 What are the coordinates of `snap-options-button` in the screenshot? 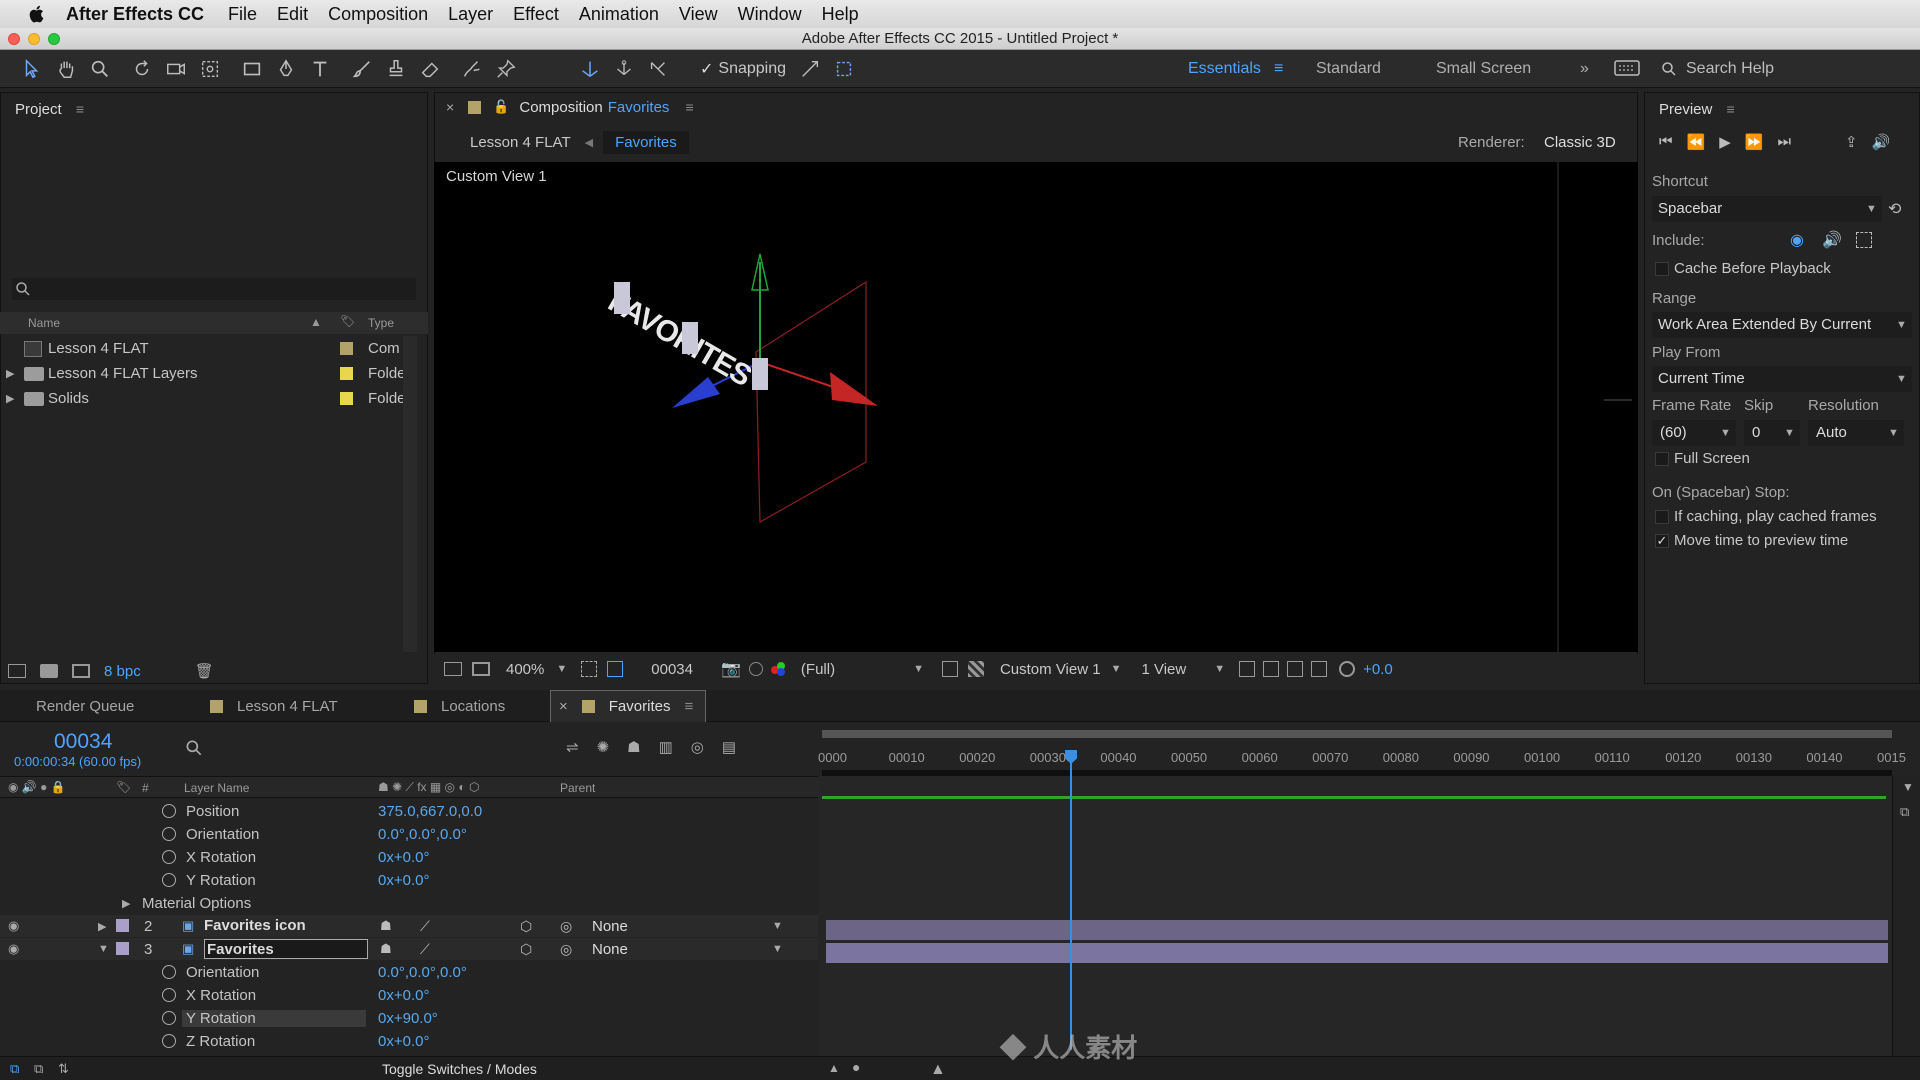 It's located at (810, 69).